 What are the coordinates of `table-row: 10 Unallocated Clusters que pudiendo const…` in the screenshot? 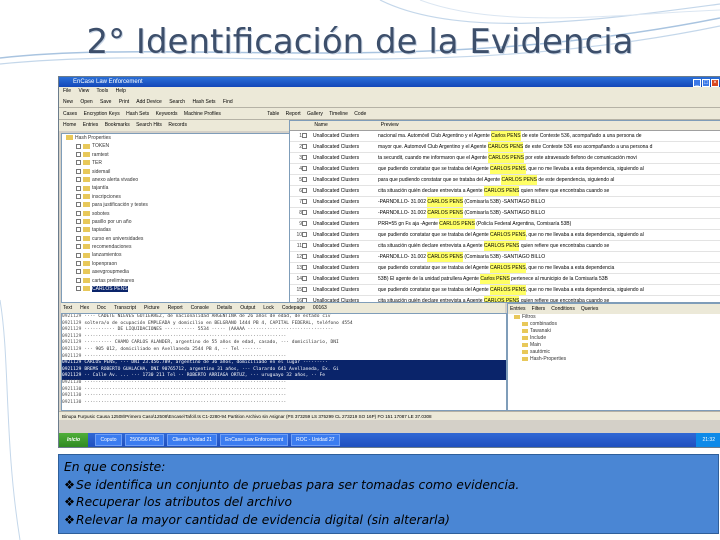 It's located at (505, 235).